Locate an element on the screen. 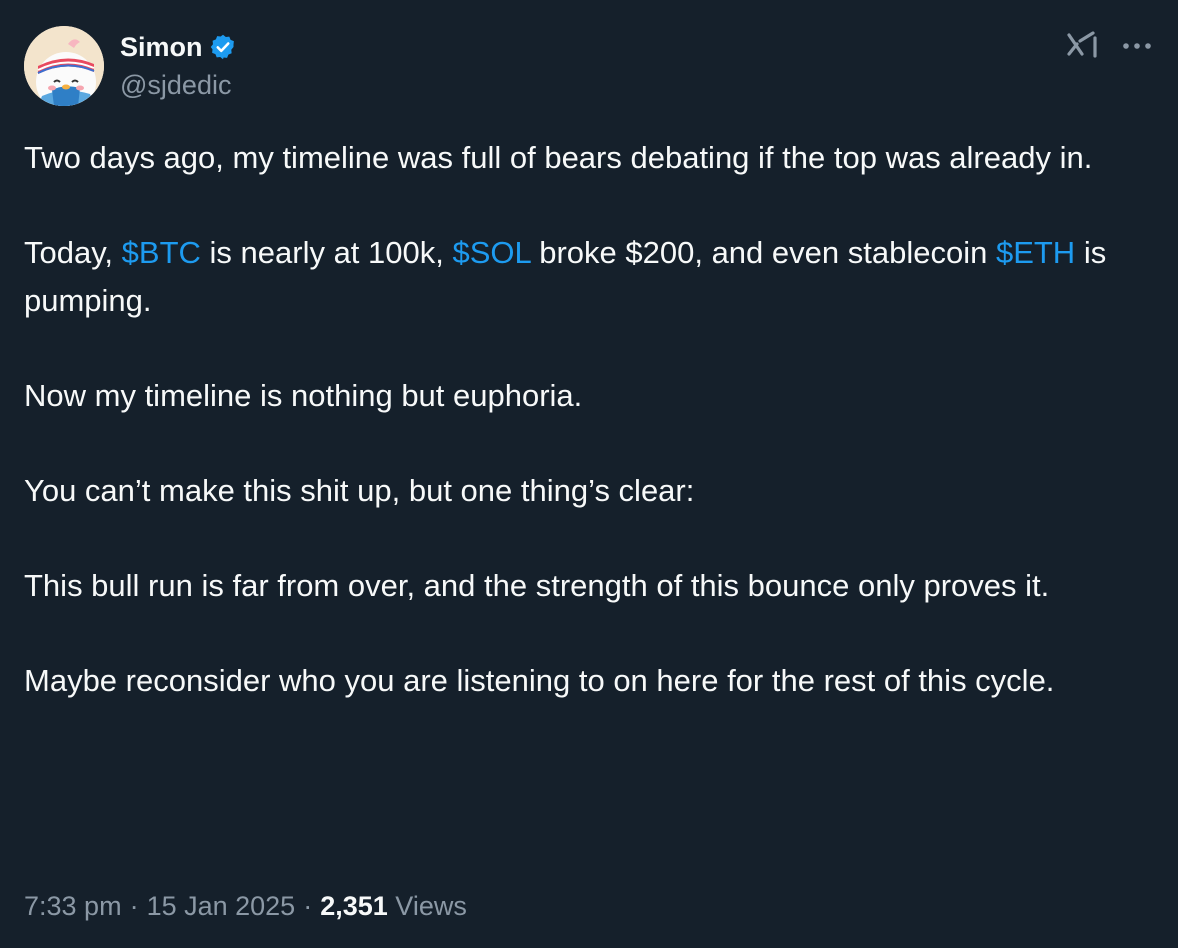  views-count: 2,351 is located at coordinates (354, 906).